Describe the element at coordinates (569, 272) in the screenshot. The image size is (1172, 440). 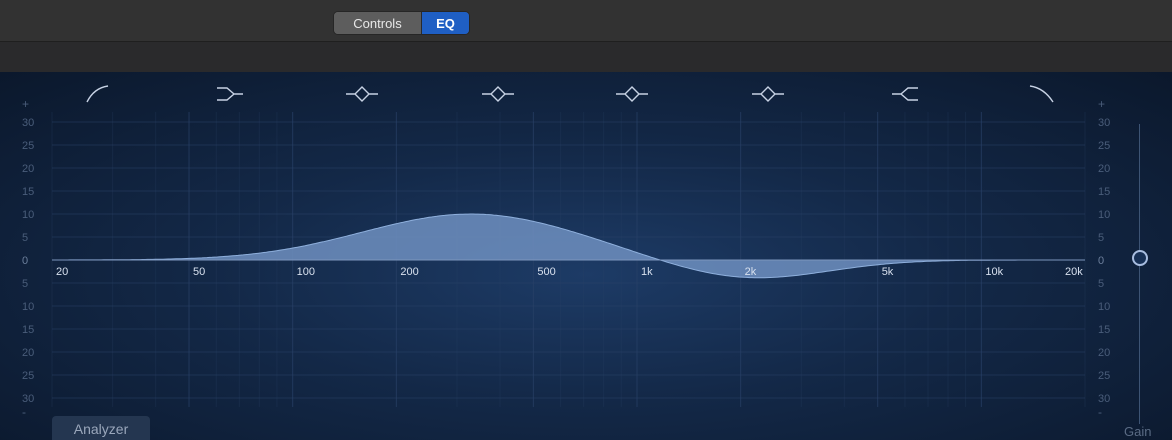
I see `frequency-labels: 20 50 100 200 500 1k 2k 5k 10k 20k` at that location.